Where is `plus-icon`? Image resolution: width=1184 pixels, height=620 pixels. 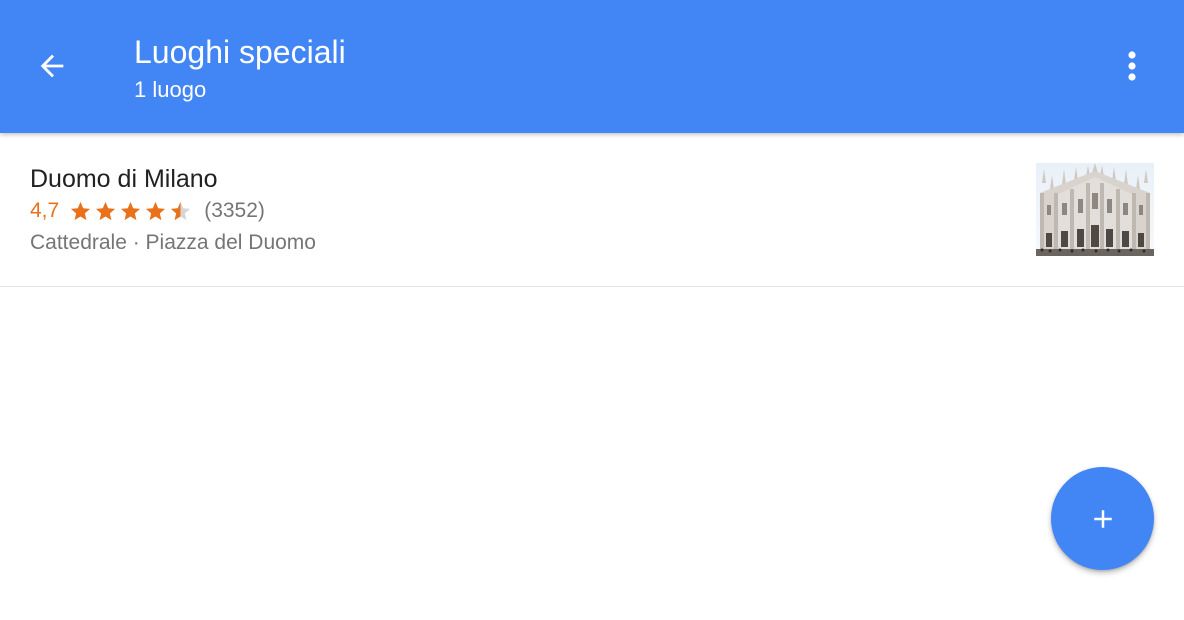
plus-icon is located at coordinates (1102, 518).